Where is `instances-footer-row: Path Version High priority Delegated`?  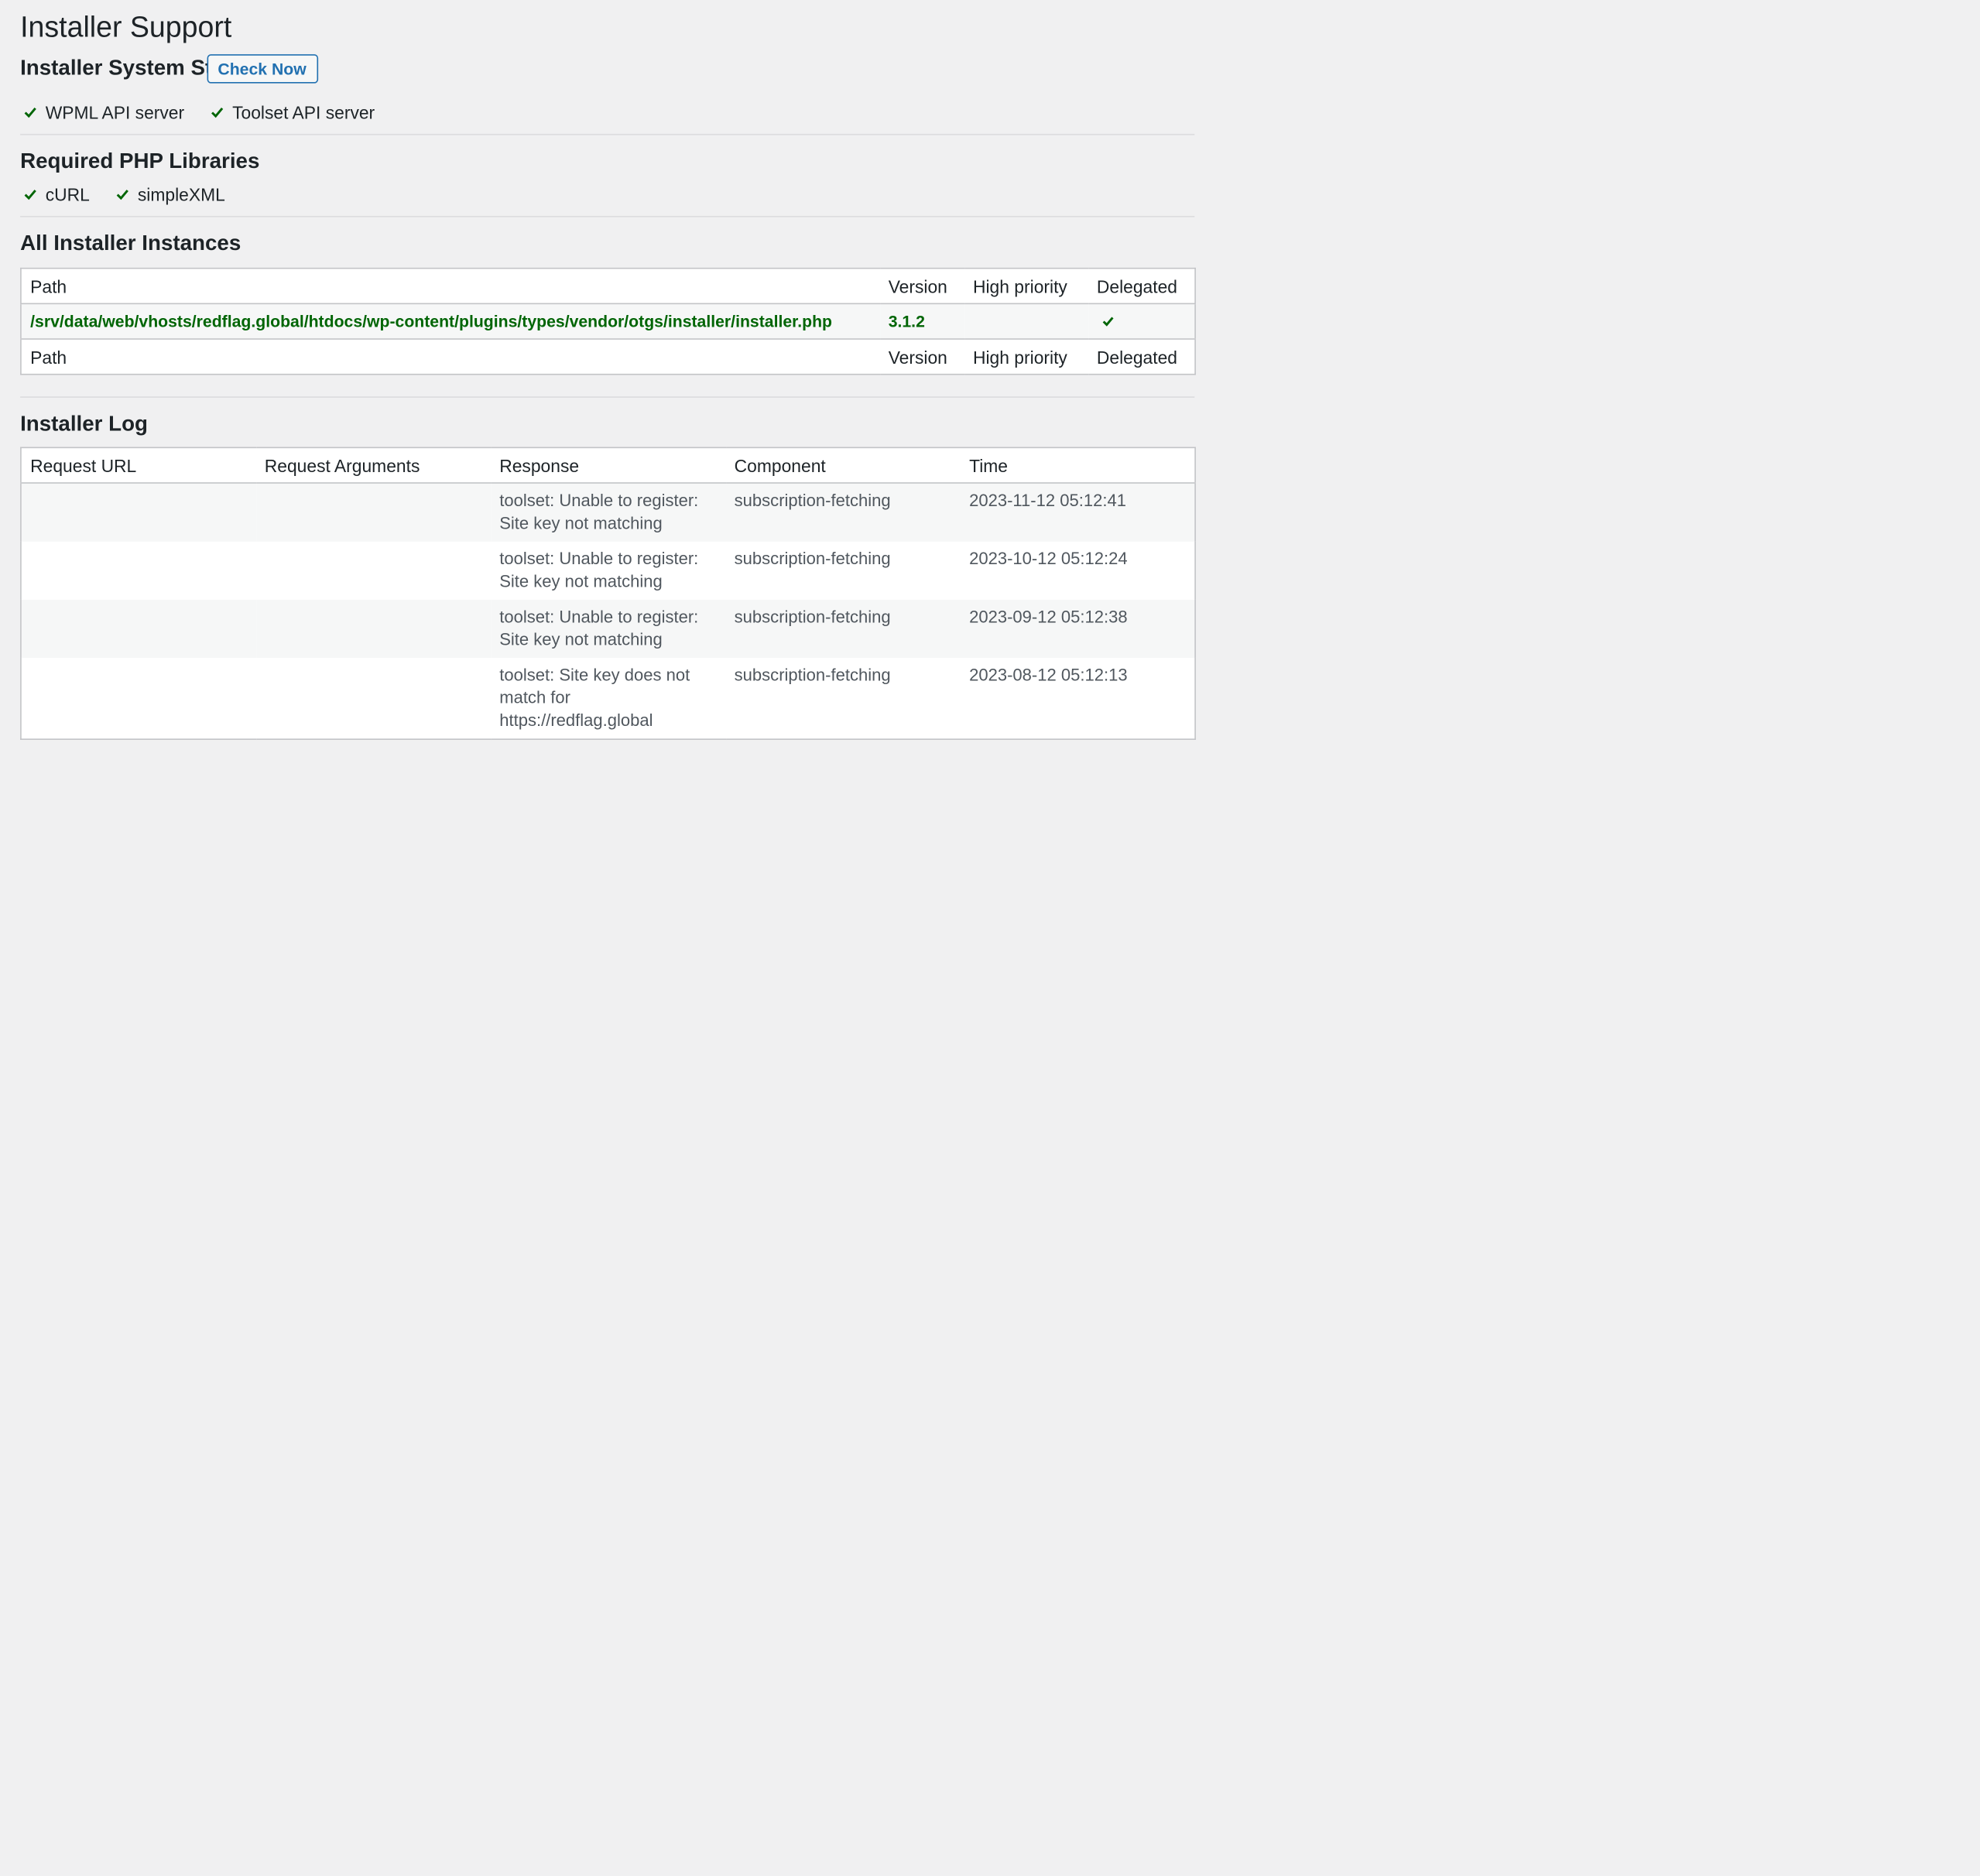 instances-footer-row: Path Version High priority Delegated is located at coordinates (608, 356).